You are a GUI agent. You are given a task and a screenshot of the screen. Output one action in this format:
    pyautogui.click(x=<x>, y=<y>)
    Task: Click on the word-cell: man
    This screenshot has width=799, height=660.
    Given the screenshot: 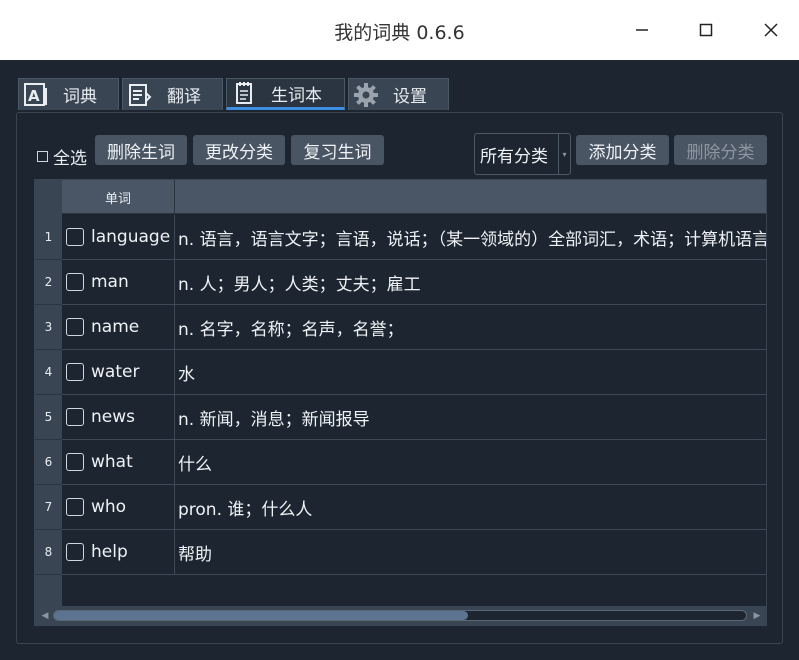 What is the action you would take?
    pyautogui.click(x=118, y=282)
    